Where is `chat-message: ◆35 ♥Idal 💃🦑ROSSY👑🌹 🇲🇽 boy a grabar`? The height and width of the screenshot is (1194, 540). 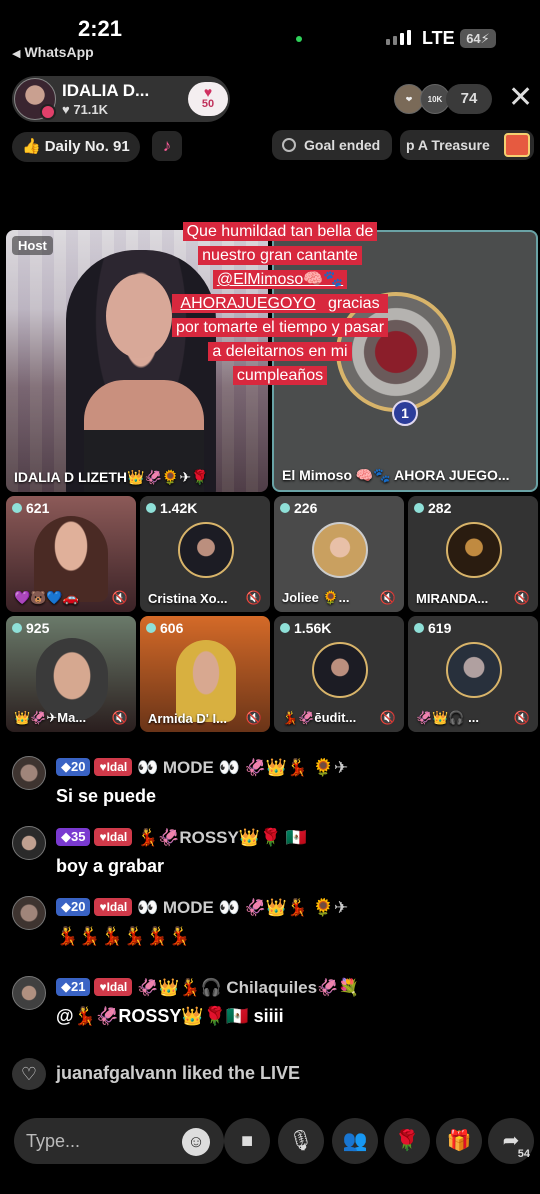 chat-message: ◆35 ♥Idal 💃🦑ROSSY👑🌹 🇲🇽 boy a grabar is located at coordinates (272, 856).